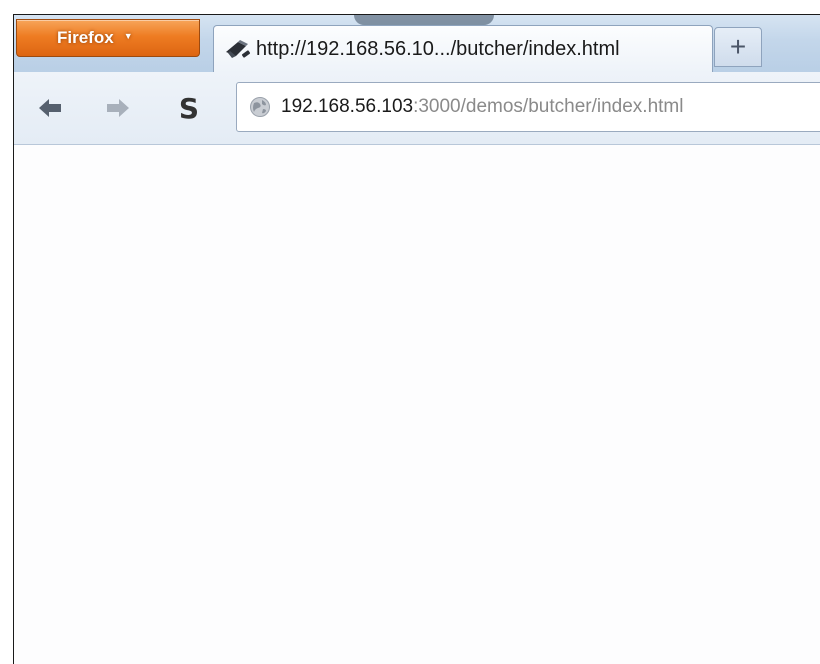 This screenshot has height=664, width=820. I want to click on firefox-menu-button: Firefox ▼, so click(108, 38).